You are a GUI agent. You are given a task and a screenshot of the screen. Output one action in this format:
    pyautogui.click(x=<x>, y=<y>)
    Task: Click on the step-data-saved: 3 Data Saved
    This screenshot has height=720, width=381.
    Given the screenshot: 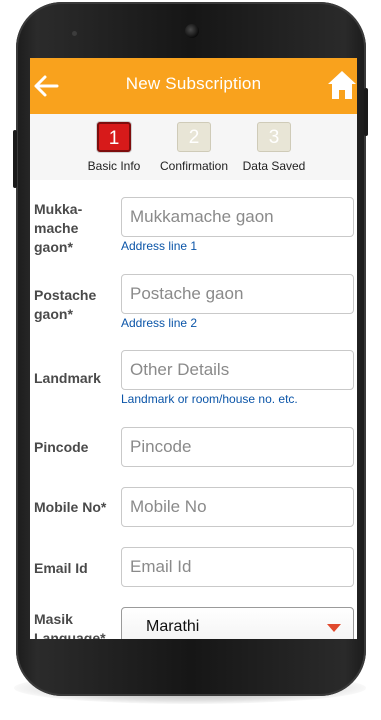 What is the action you would take?
    pyautogui.click(x=274, y=147)
    